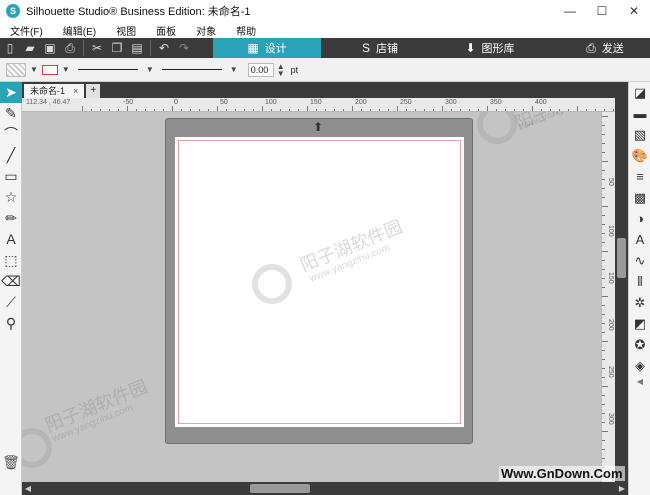 The image size is (650, 495). I want to click on scroll-left-icon: ◀, so click(28, 488).